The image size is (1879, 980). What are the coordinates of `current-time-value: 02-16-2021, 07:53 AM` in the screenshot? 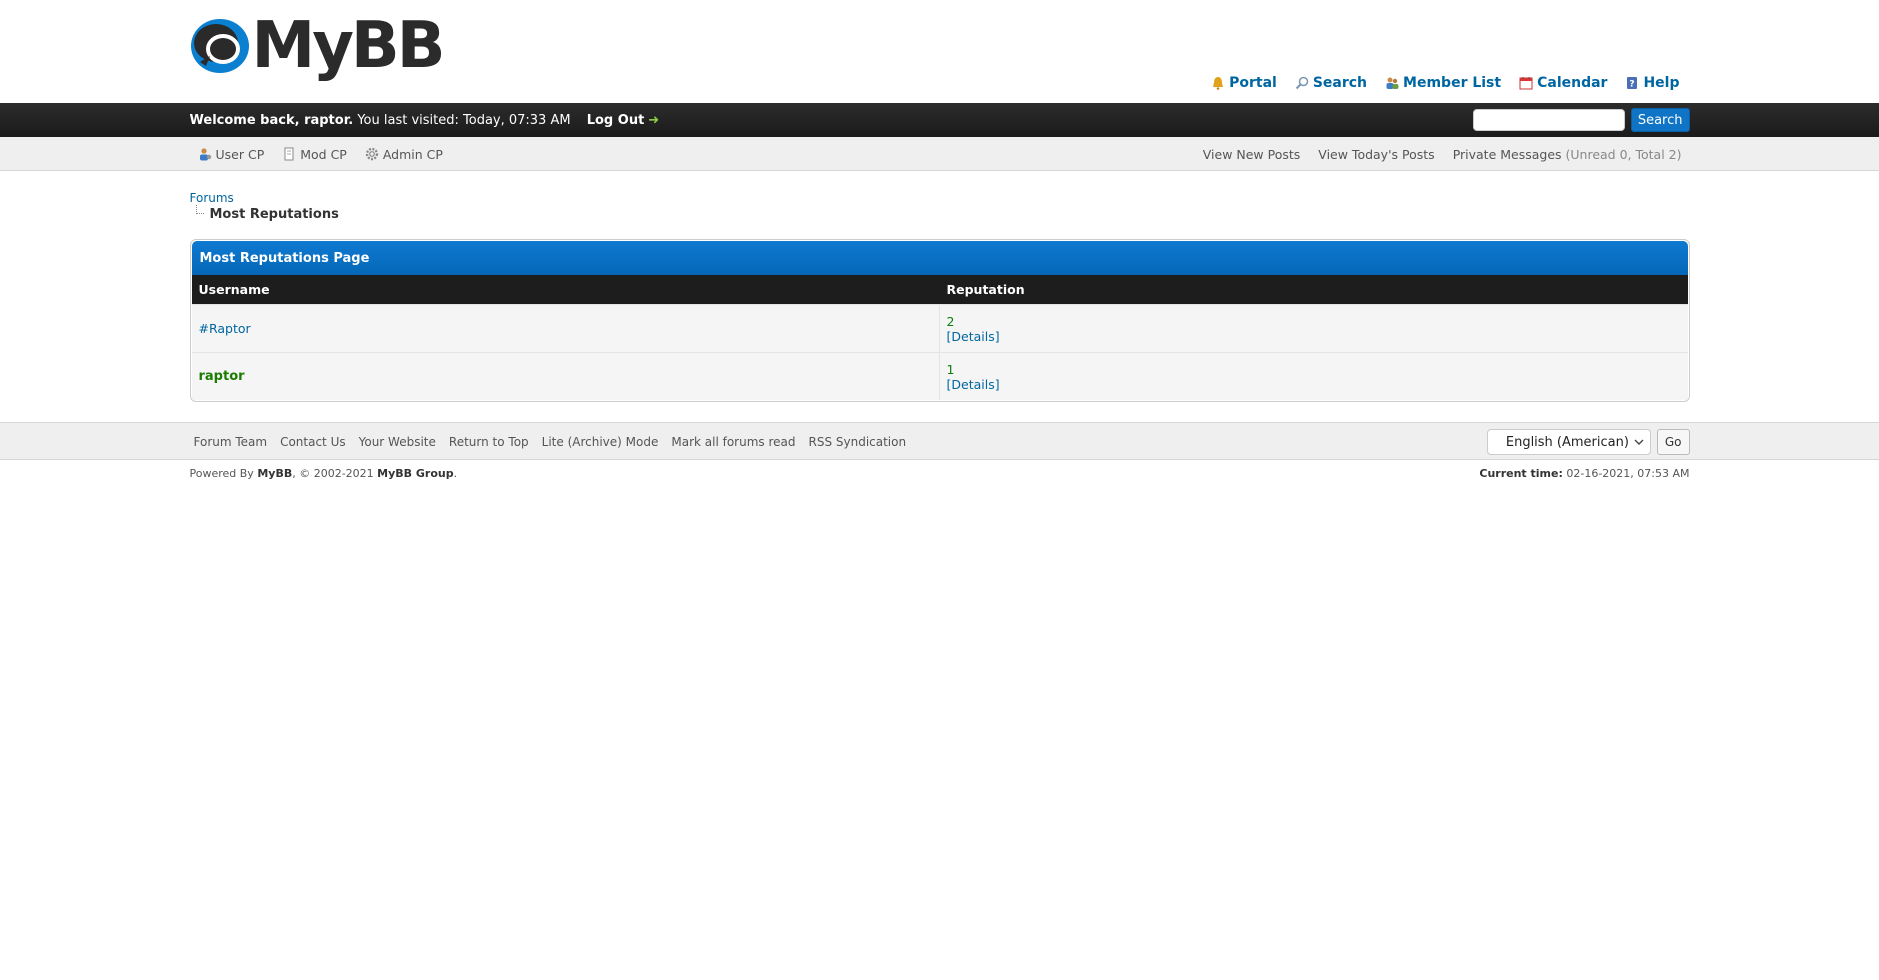 It's located at (1626, 473).